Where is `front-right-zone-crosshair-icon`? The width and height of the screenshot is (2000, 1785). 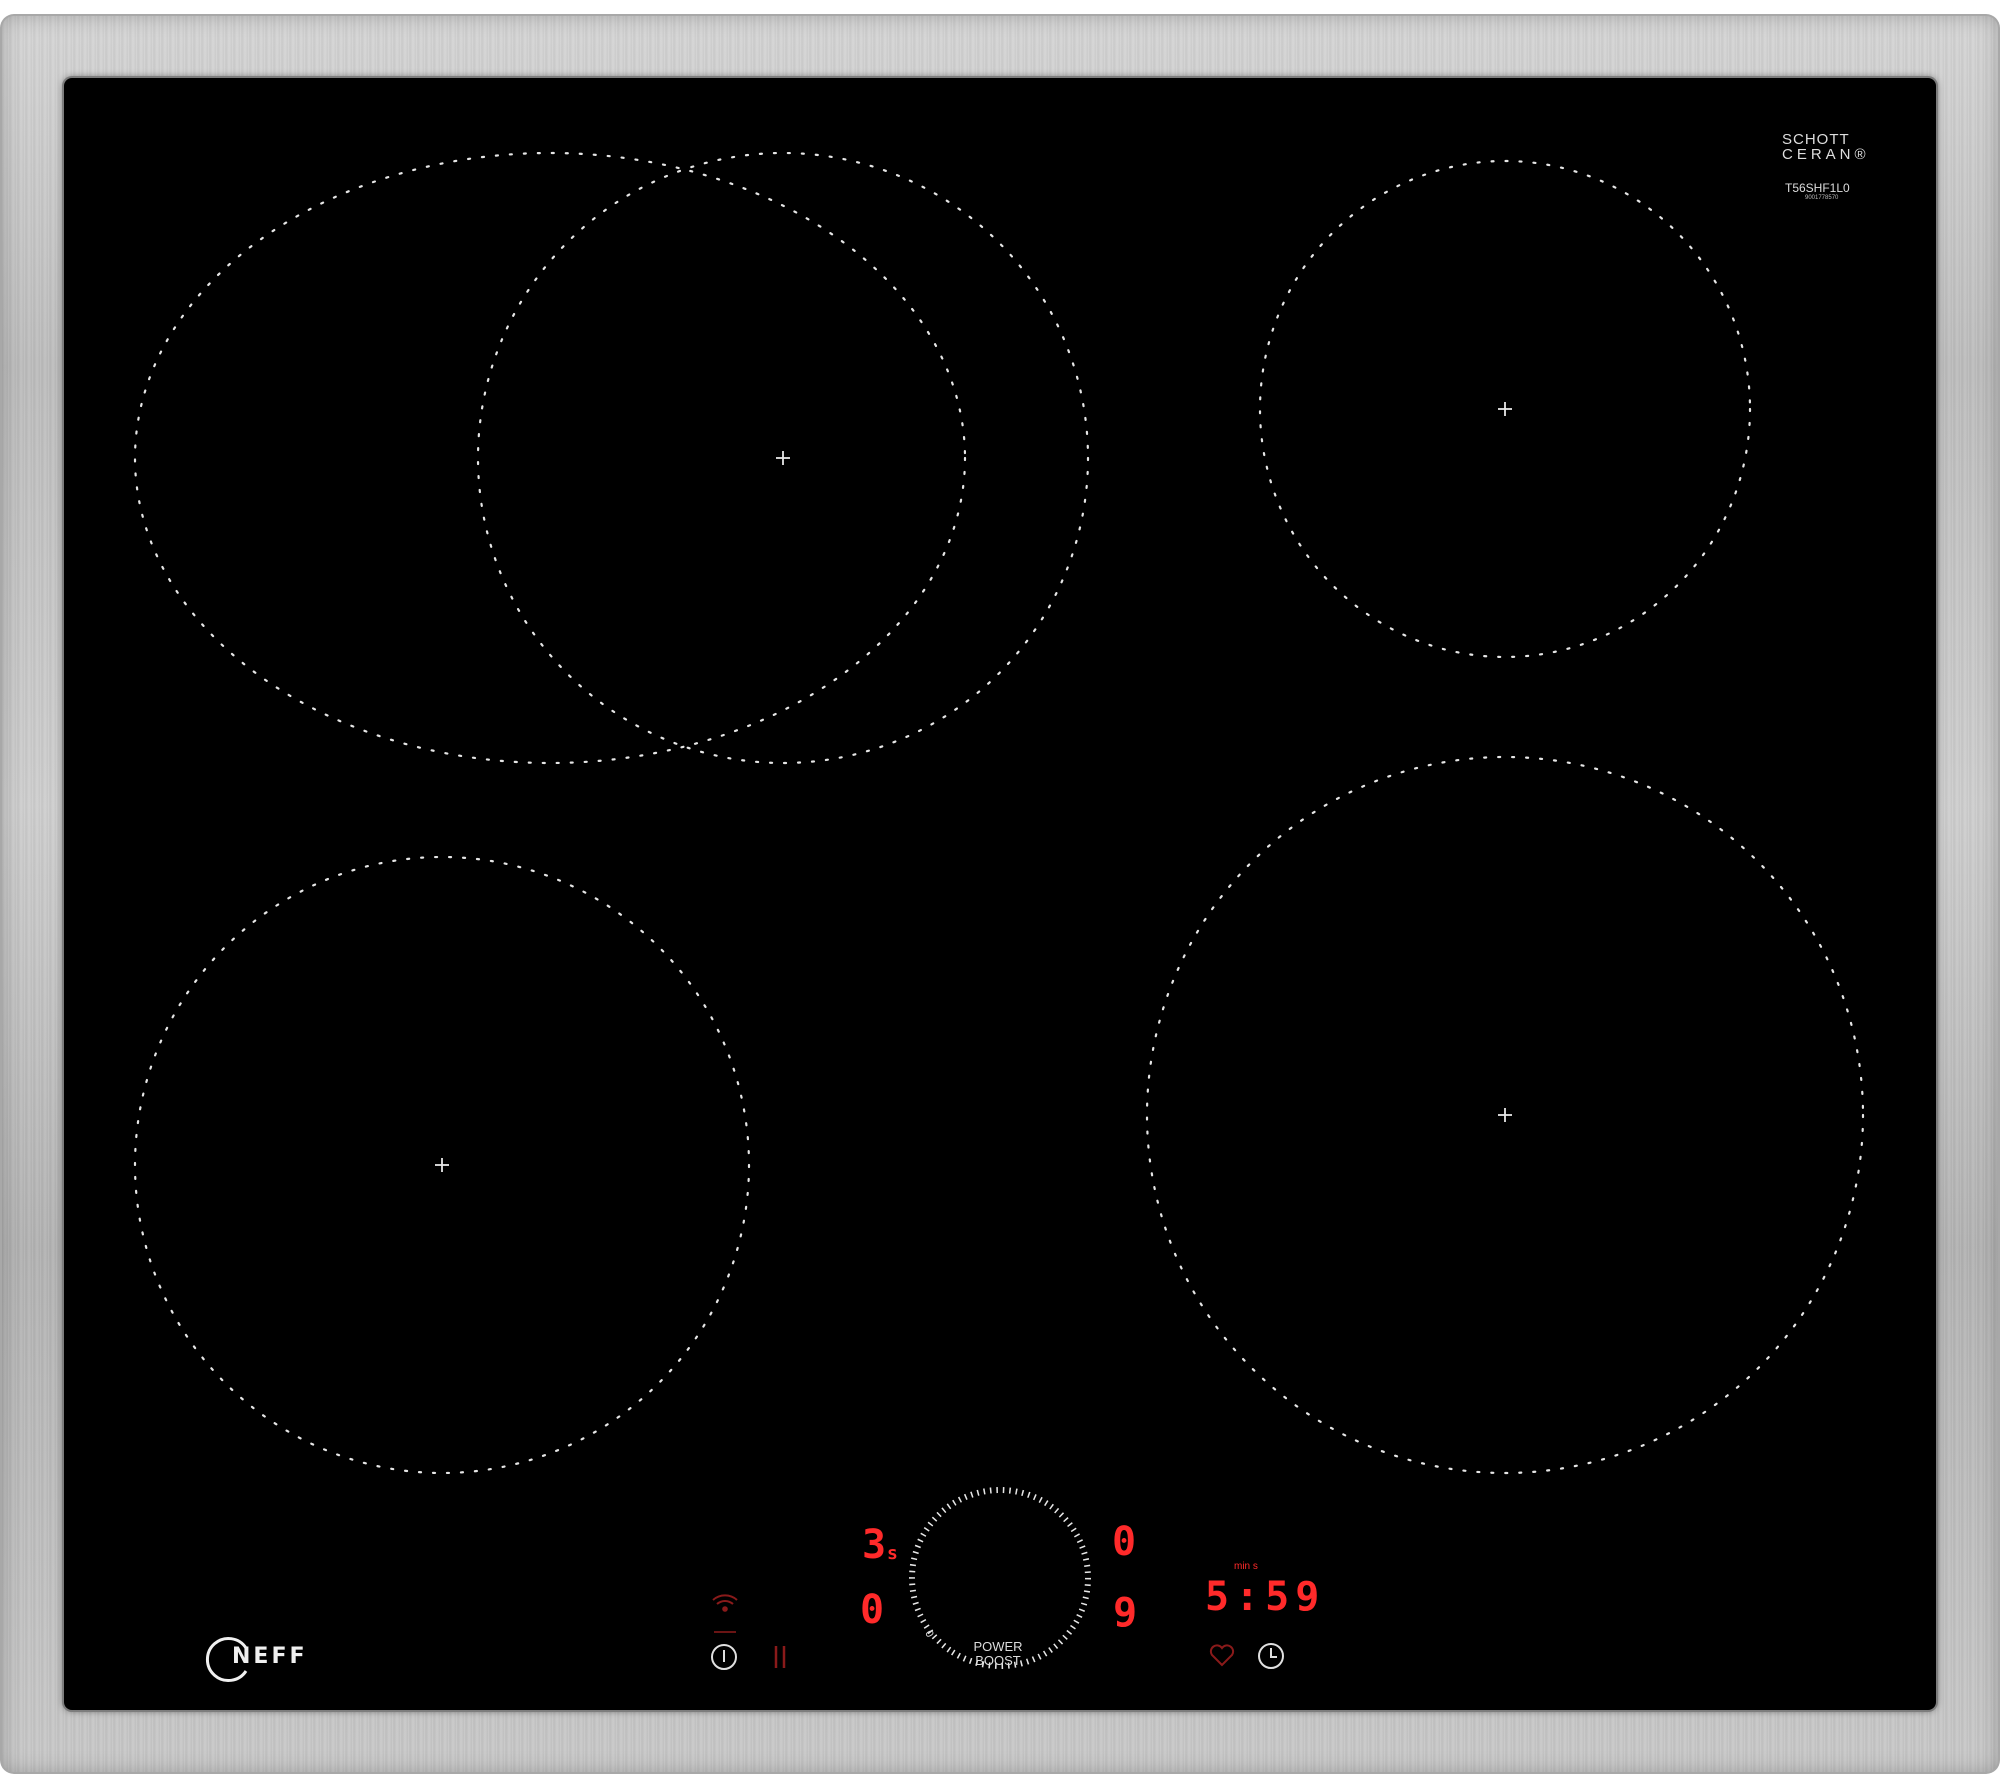 front-right-zone-crosshair-icon is located at coordinates (1505, 1115).